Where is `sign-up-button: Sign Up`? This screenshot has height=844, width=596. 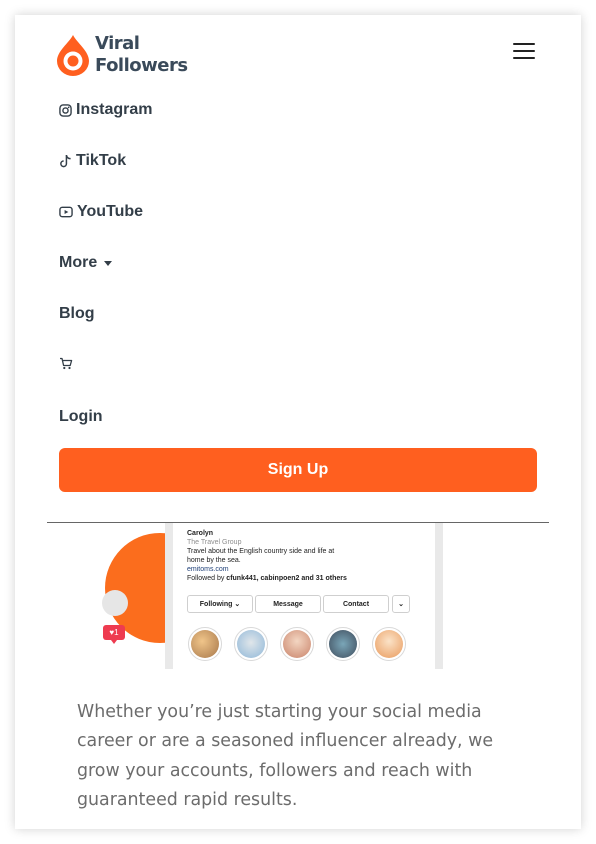
sign-up-button: Sign Up is located at coordinates (298, 470).